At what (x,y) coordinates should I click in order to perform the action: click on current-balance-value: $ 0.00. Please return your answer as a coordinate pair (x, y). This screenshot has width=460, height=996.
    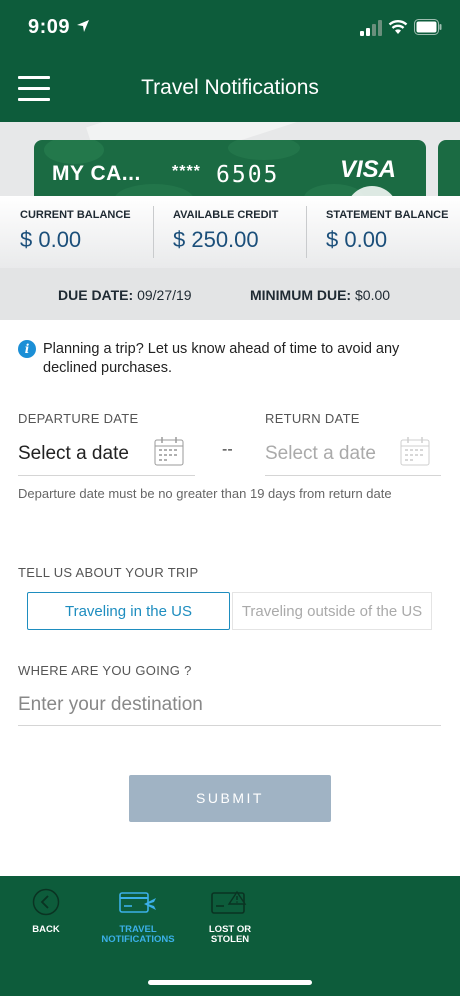
    Looking at the image, I should click on (51, 239).